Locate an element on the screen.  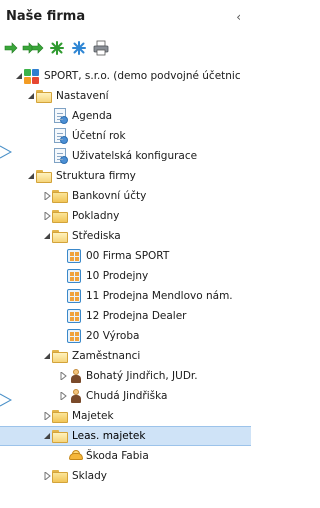
tree-node-stredisko-00: 00 Firma SPORT is located at coordinates (125, 256).